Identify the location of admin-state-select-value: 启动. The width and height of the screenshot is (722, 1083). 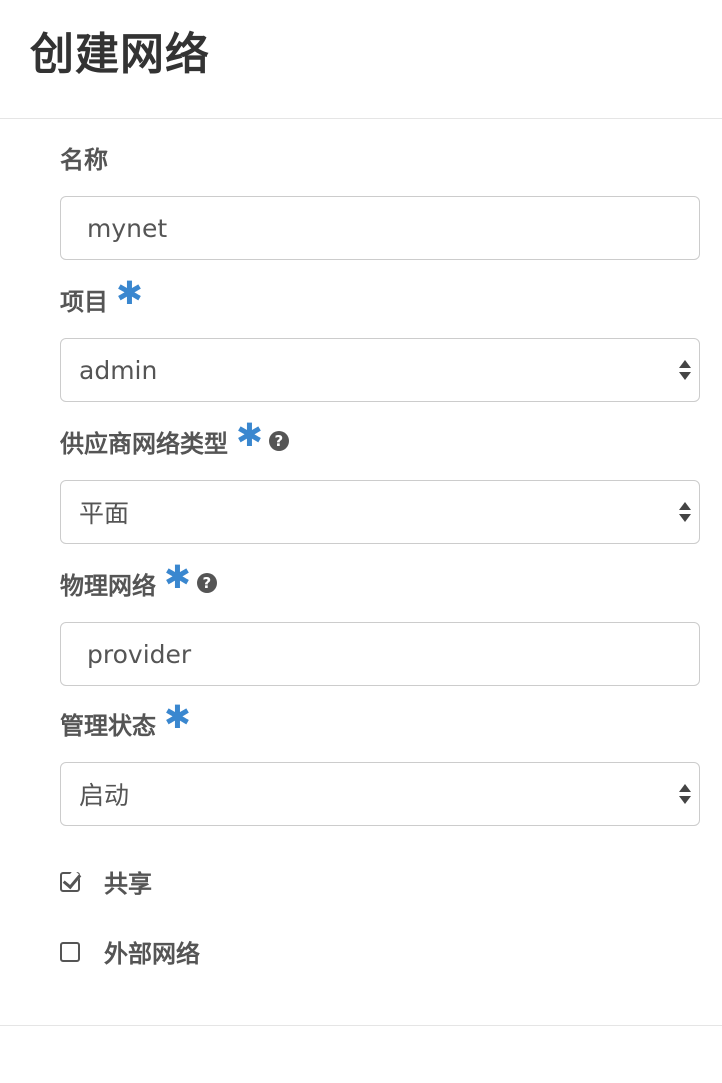
(104, 795).